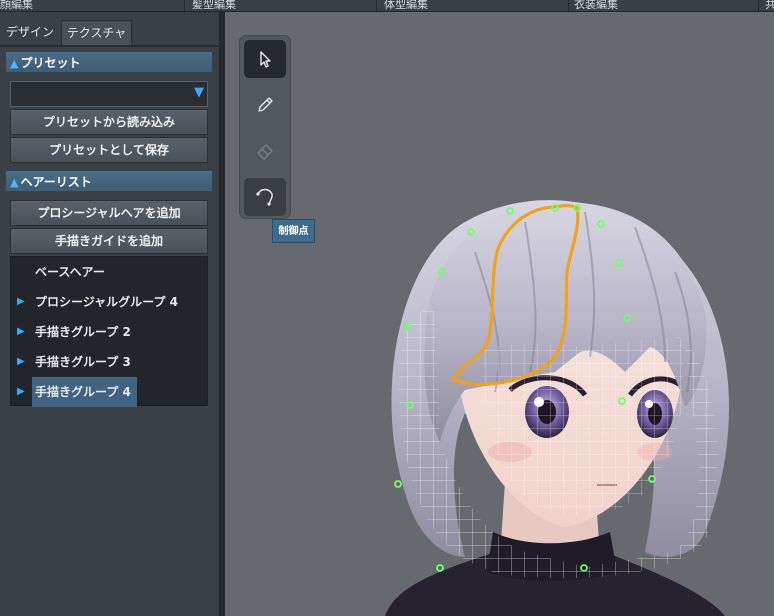 This screenshot has width=774, height=616. What do you see at coordinates (109, 181) in the screenshot?
I see `hair-list-section-header: ▲ ヘアーリスト` at bounding box center [109, 181].